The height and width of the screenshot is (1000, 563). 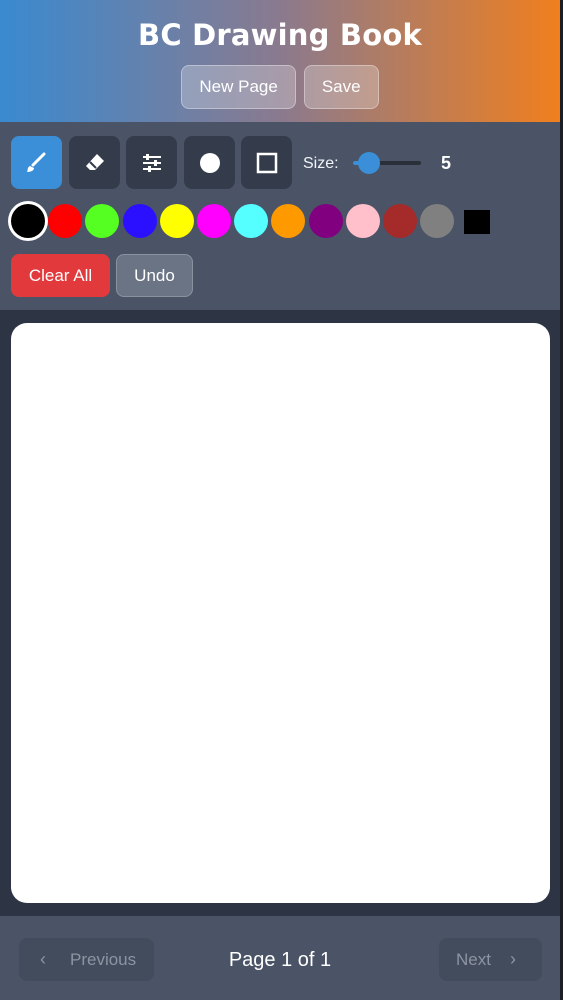 I want to click on eraser-tool-button, so click(x=94, y=162).